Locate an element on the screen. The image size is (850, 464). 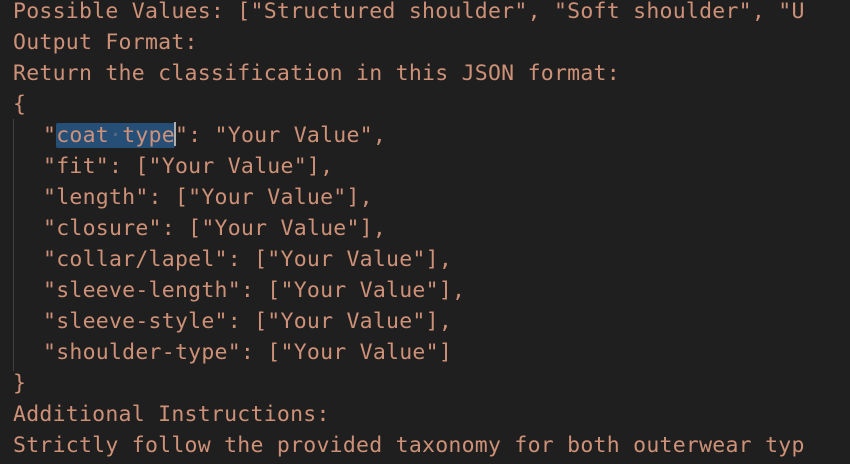
code-line-6: "fit": ["Your Value"], is located at coordinates (188, 166).